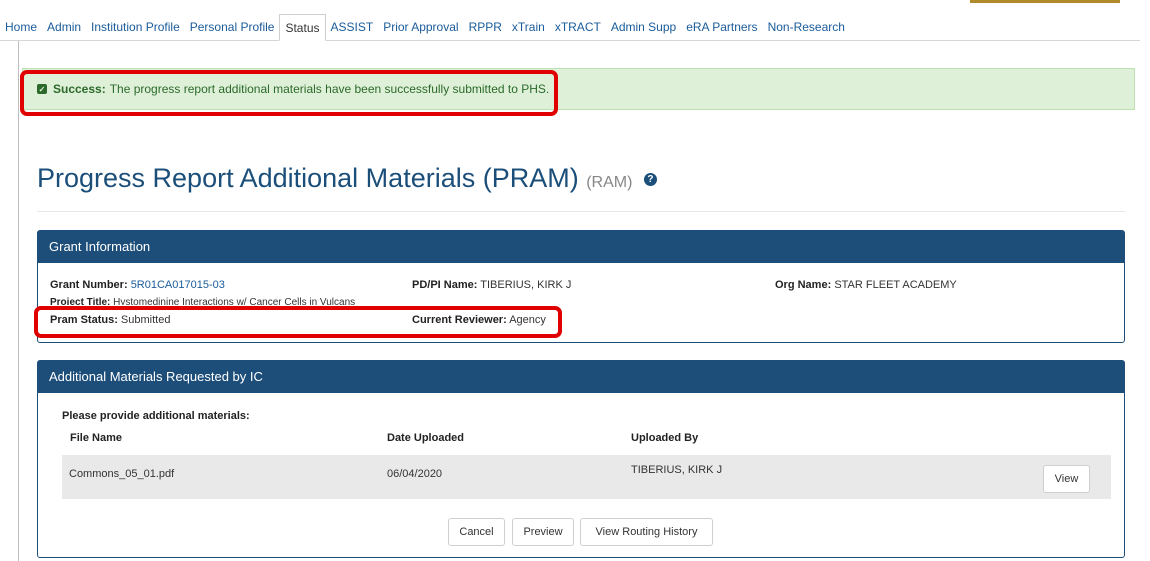 The height and width of the screenshot is (561, 1150). What do you see at coordinates (721, 27) in the screenshot?
I see `tab-era-partners: eRA Partners` at bounding box center [721, 27].